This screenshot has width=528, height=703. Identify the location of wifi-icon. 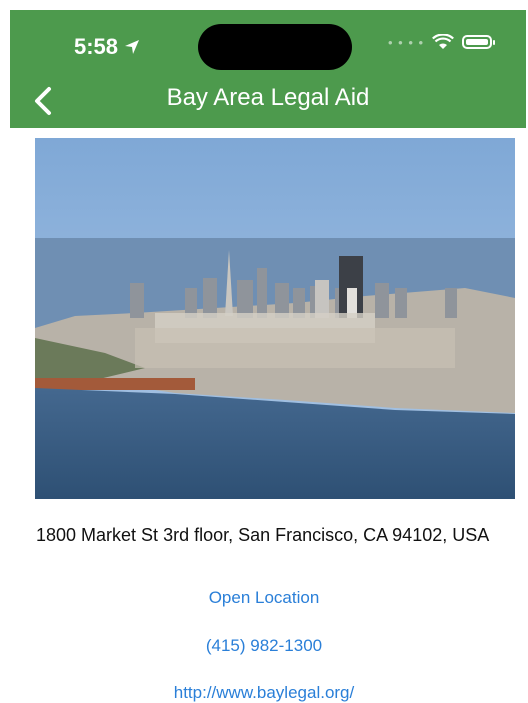
(443, 41).